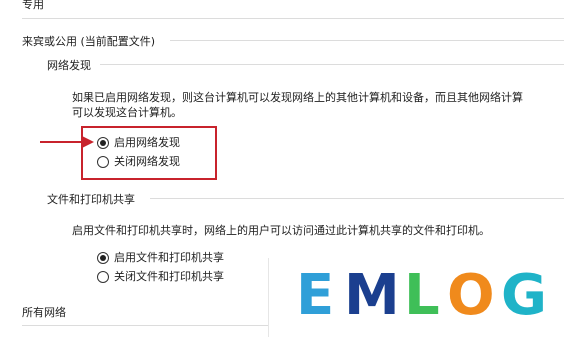 The height and width of the screenshot is (337, 564). I want to click on network-discovery-off-label: 关闭网络发现, so click(147, 161).